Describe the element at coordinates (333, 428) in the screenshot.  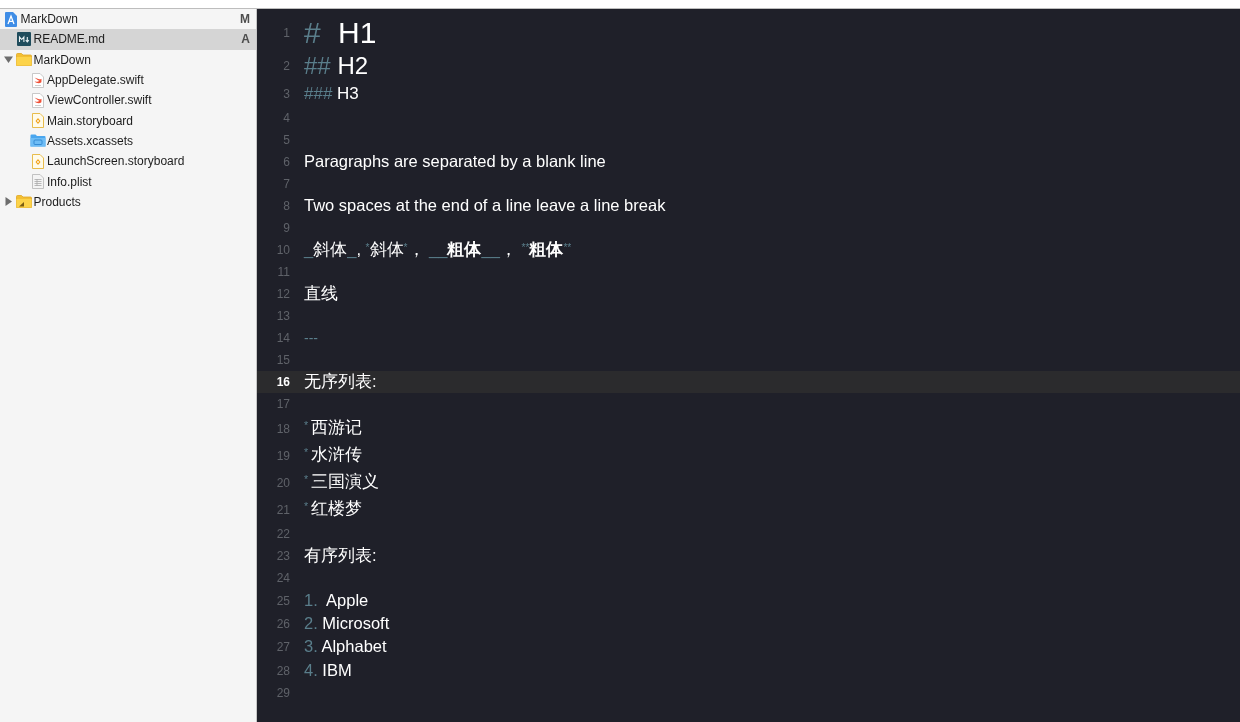
I see `list-item-text: $^{*}$ 西游记` at that location.